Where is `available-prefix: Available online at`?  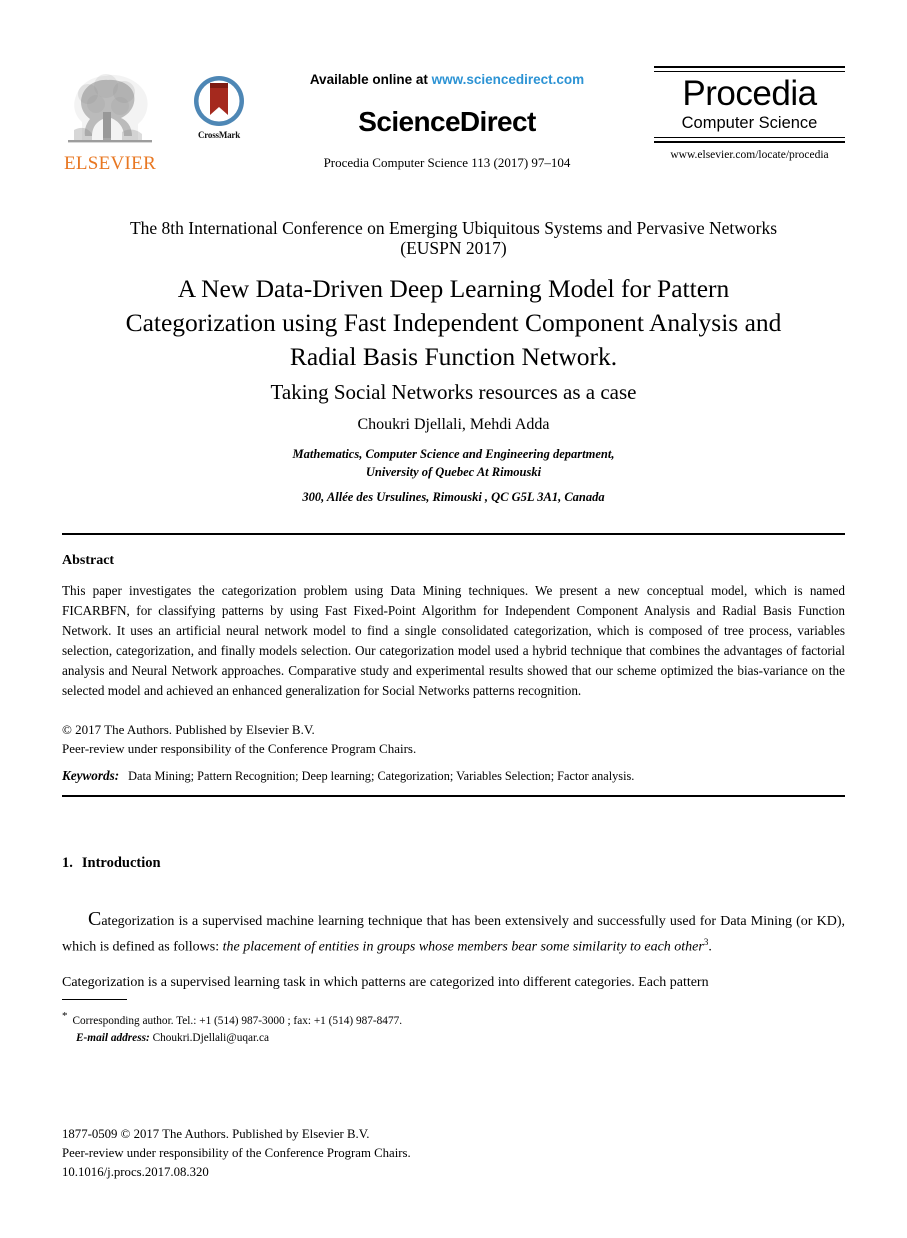
available-prefix: Available online at is located at coordinates (370, 79).